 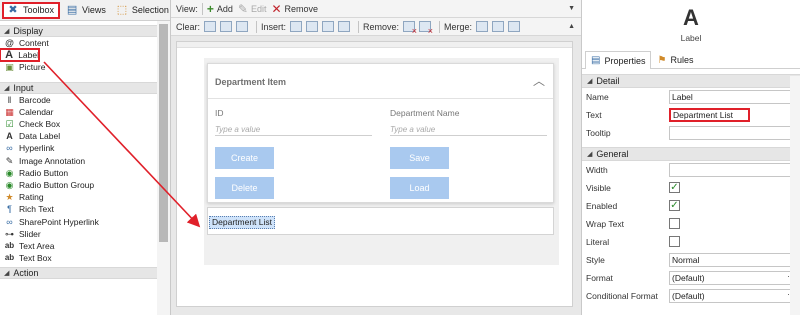 What do you see at coordinates (210, 26) in the screenshot?
I see `clear-cell-icon` at bounding box center [210, 26].